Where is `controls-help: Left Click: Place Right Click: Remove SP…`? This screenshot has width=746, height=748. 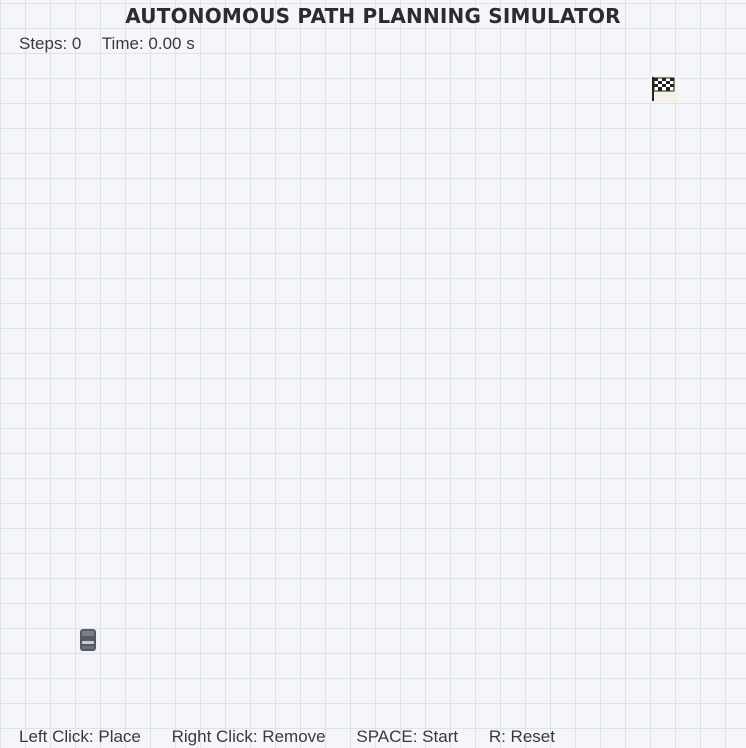 controls-help: Left Click: Place Right Click: Remove SP… is located at coordinates (300, 737).